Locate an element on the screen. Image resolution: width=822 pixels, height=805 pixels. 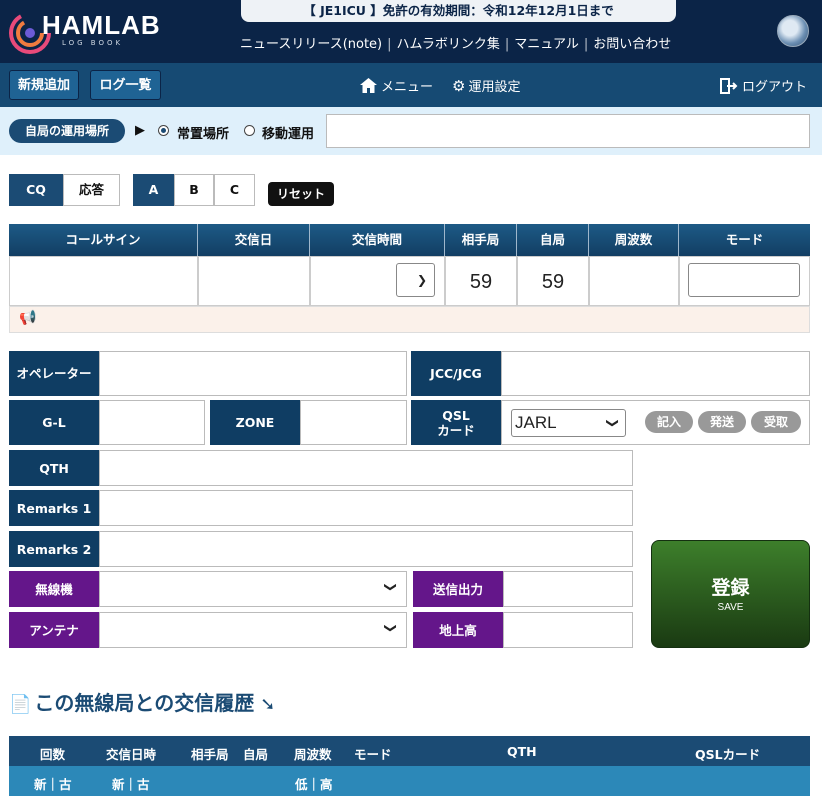
cq-toggle: CQ is located at coordinates (36, 190).